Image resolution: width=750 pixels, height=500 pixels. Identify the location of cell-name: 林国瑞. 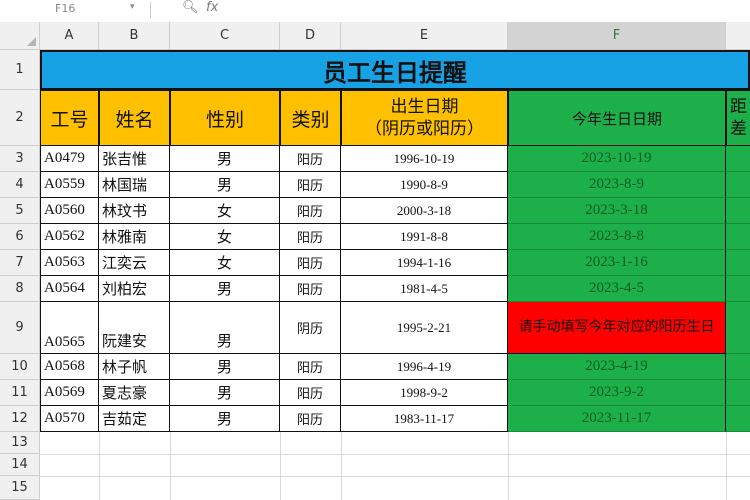
(134, 185).